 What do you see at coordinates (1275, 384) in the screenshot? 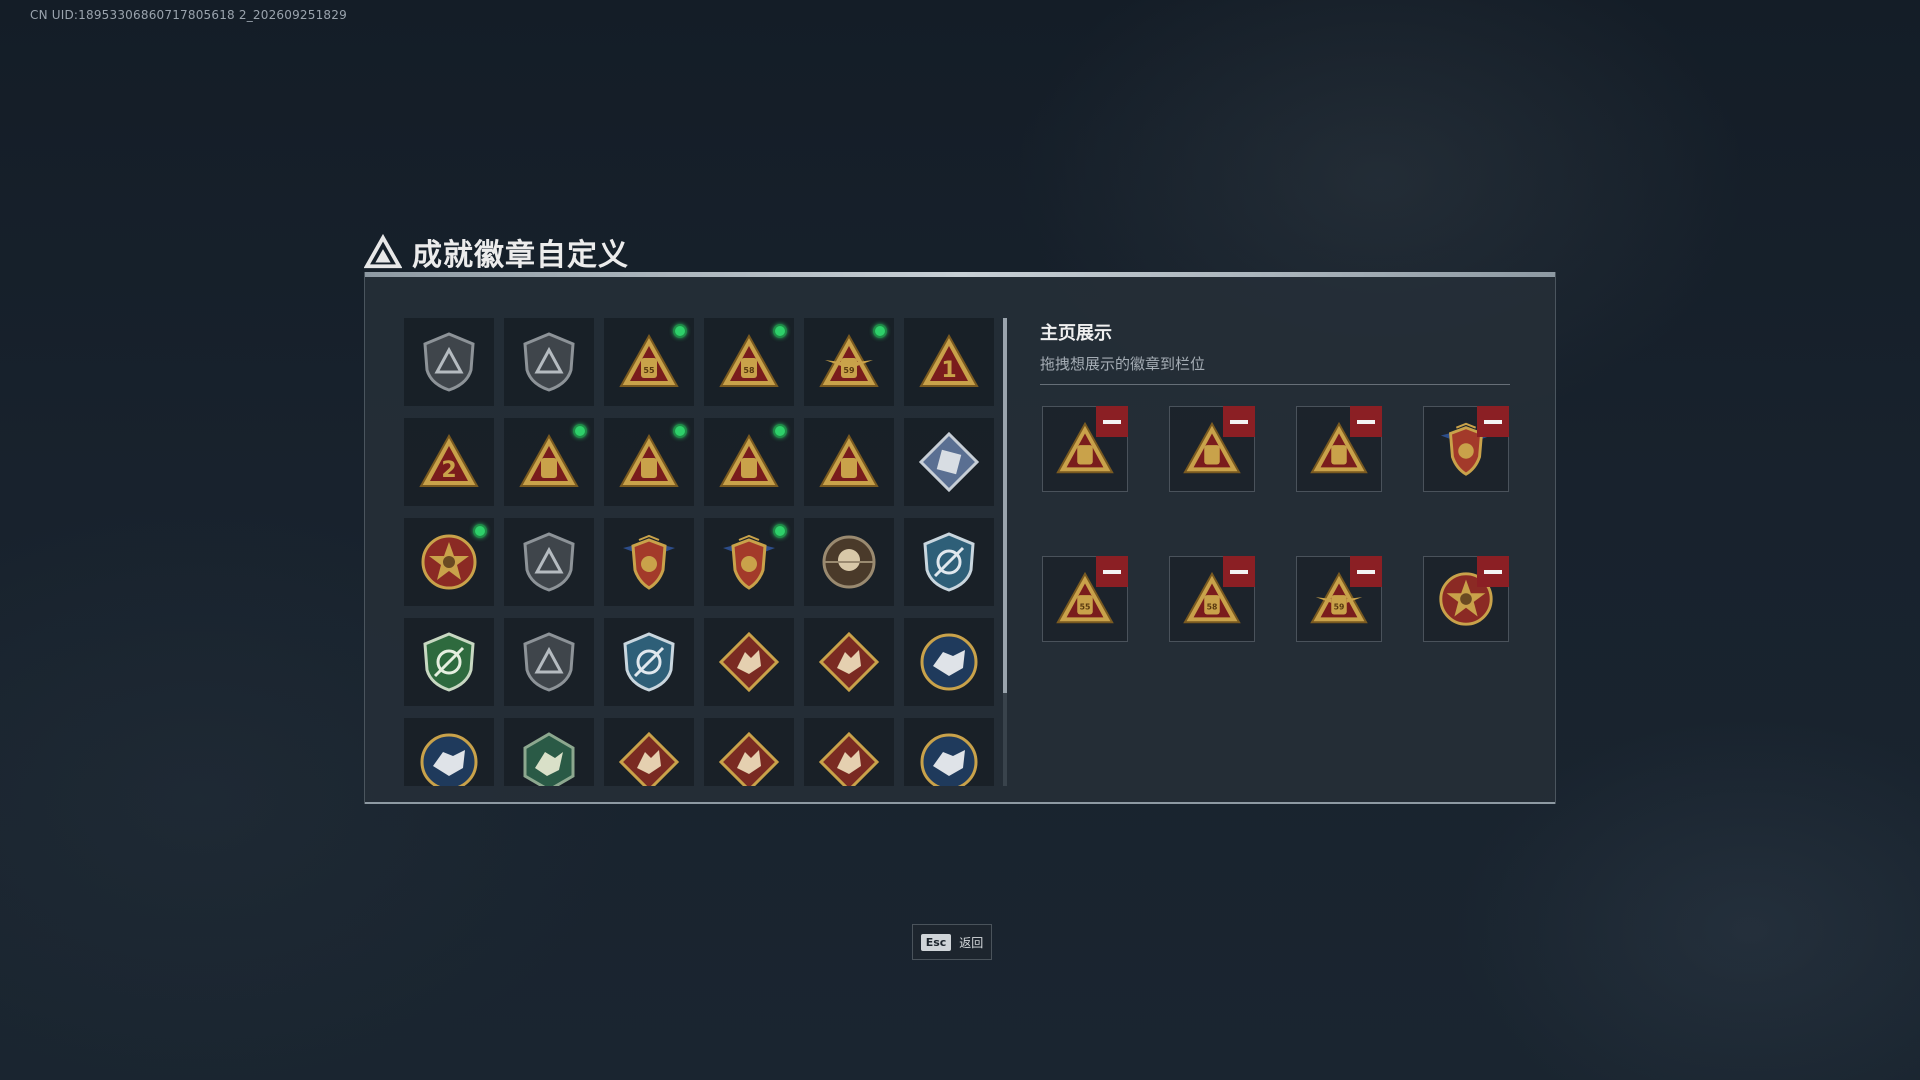
I see `divider` at bounding box center [1275, 384].